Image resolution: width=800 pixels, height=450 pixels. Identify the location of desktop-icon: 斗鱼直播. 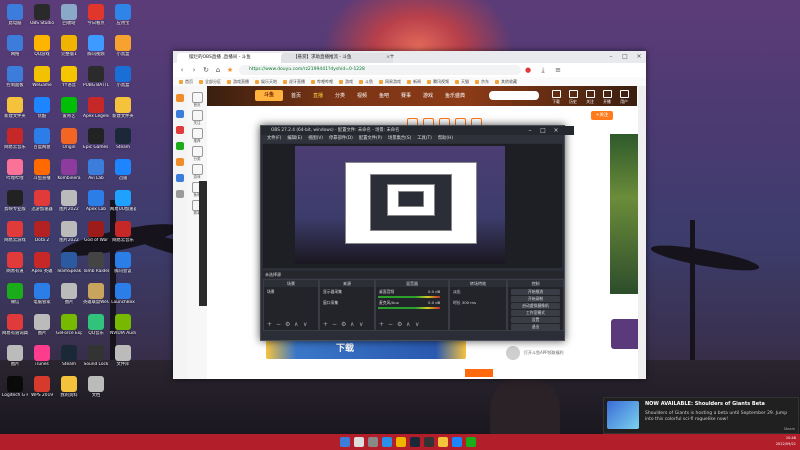
(42, 170).